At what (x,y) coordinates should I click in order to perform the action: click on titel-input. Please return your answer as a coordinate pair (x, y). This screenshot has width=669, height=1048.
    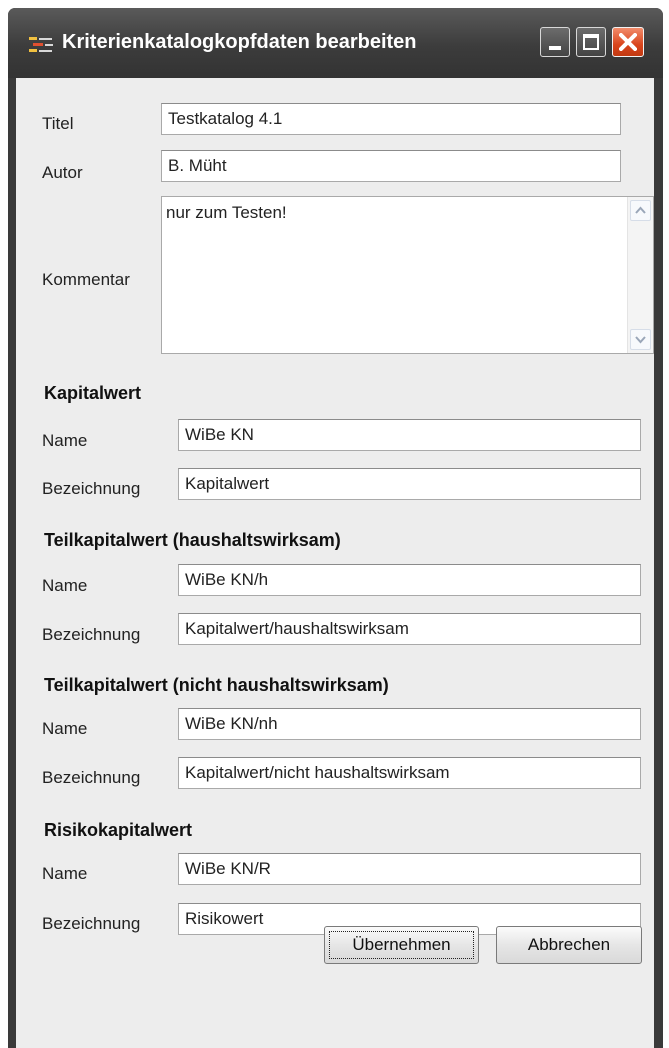
    Looking at the image, I should click on (391, 119).